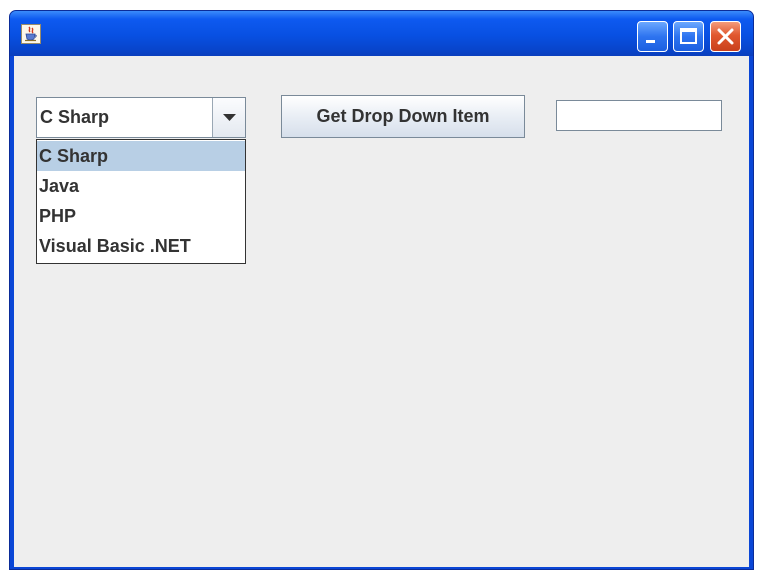 This screenshot has height=573, width=761. What do you see at coordinates (141, 216) in the screenshot?
I see `dropdown-option: PHP` at bounding box center [141, 216].